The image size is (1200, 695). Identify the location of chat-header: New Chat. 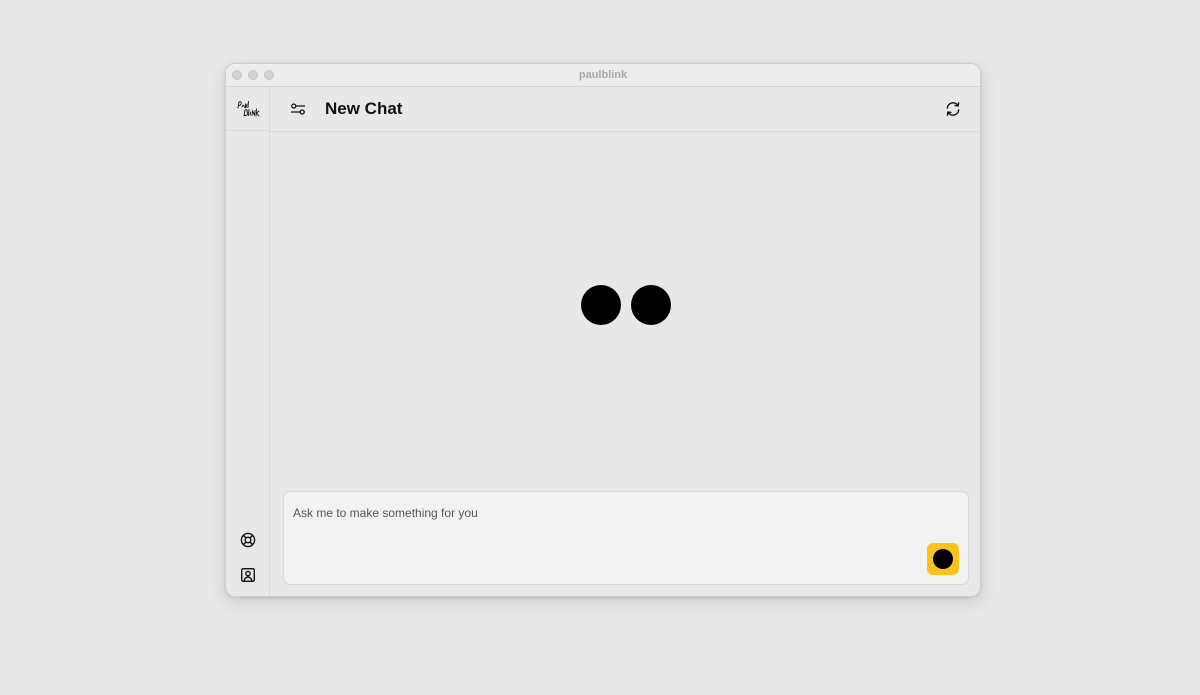
(625, 109).